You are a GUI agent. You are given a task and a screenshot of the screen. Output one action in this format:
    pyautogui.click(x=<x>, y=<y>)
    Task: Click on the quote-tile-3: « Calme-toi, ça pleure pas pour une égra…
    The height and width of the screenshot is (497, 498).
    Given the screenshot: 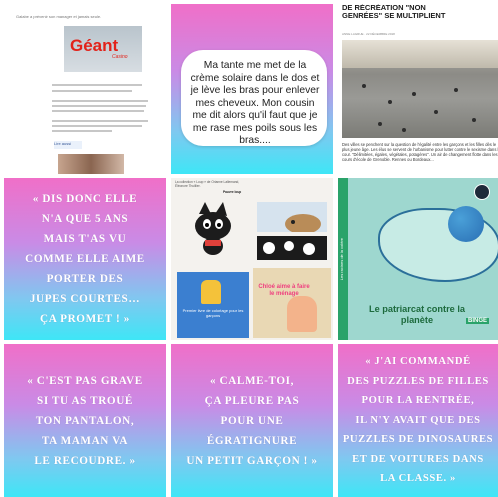 What is the action you would take?
    pyautogui.click(x=252, y=420)
    